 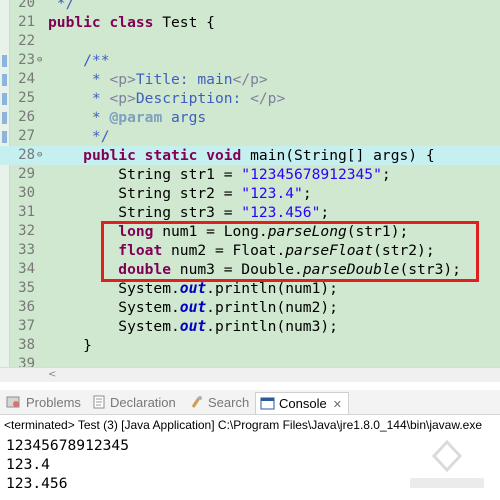 What do you see at coordinates (250, 6) in the screenshot?
I see `code-line: 20 */` at bounding box center [250, 6].